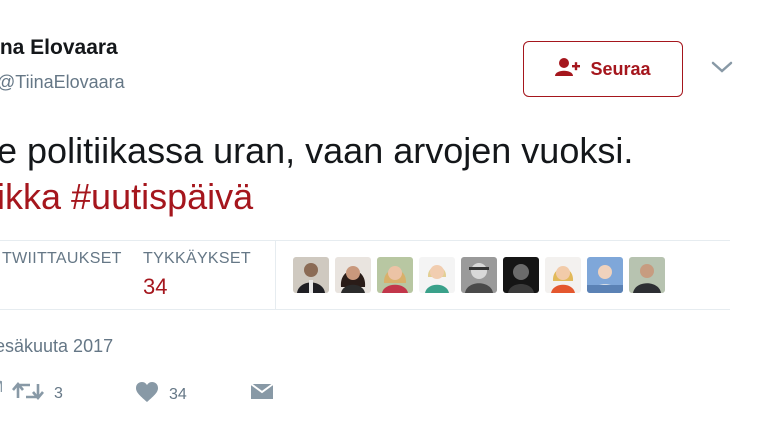  I want to click on stats-bottom-divider, so click(365, 309).